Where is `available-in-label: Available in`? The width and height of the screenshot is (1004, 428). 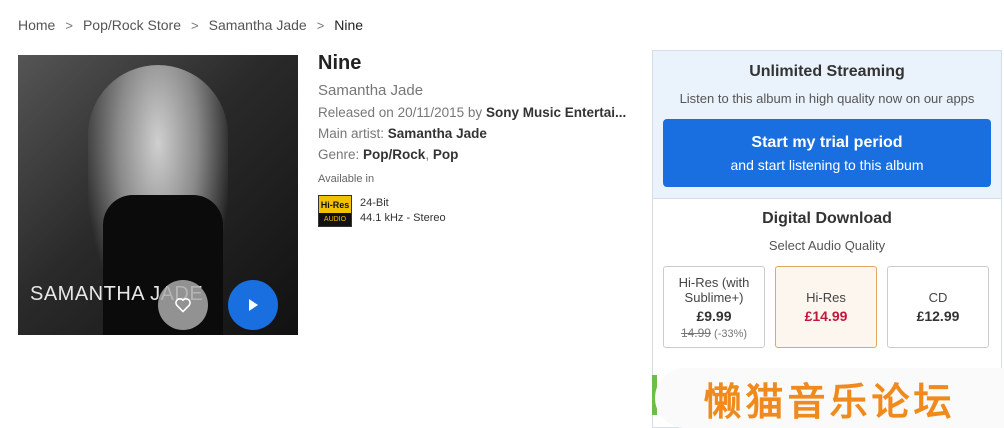 available-in-label: Available in is located at coordinates (346, 179).